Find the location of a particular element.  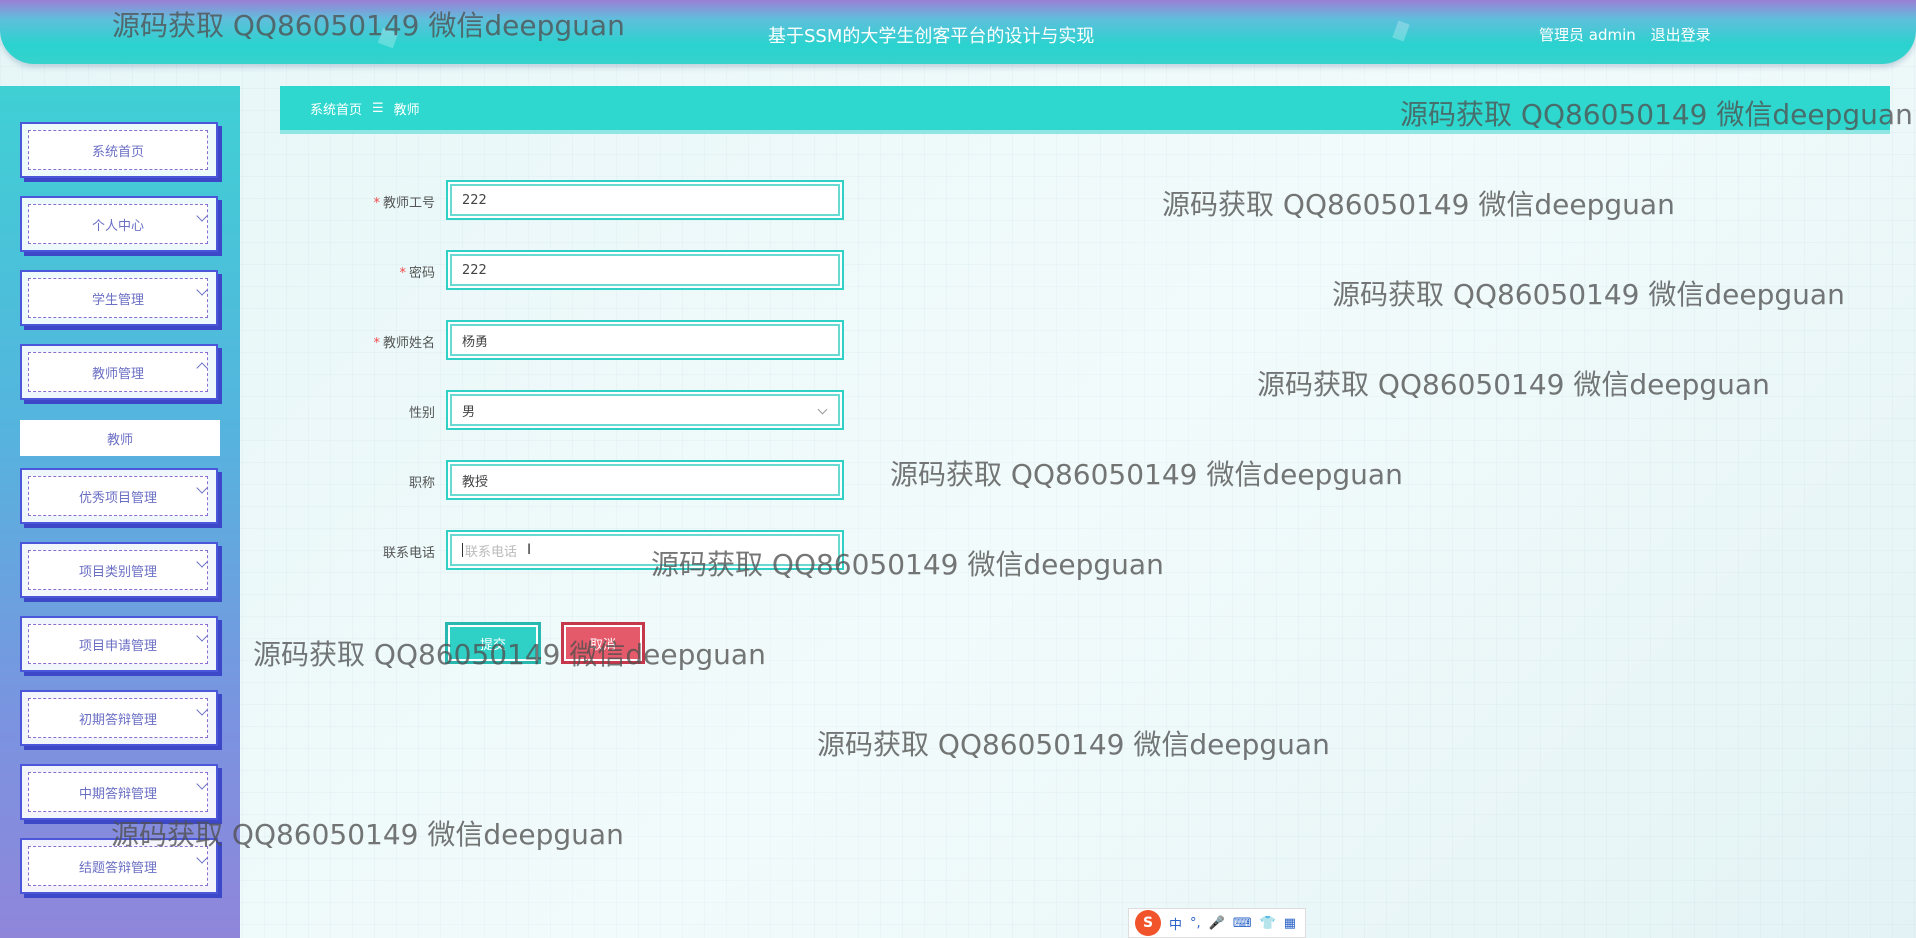

sidebar-item-profile: 个人中心 is located at coordinates (119, 224).